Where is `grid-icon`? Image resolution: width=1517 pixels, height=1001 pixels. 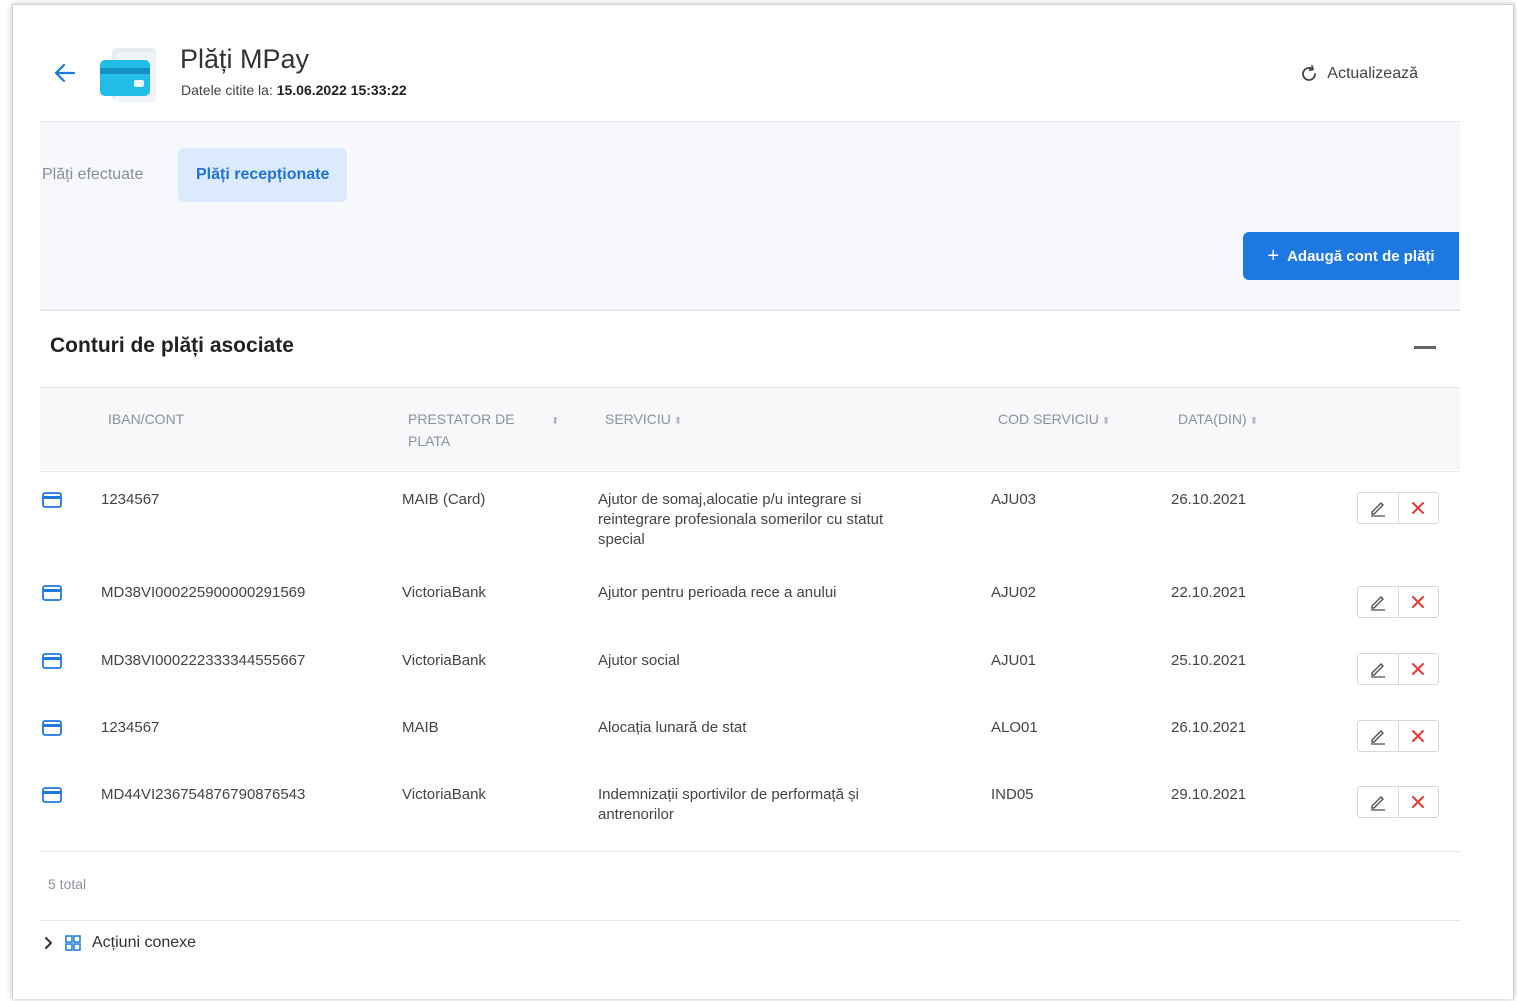 grid-icon is located at coordinates (73, 943).